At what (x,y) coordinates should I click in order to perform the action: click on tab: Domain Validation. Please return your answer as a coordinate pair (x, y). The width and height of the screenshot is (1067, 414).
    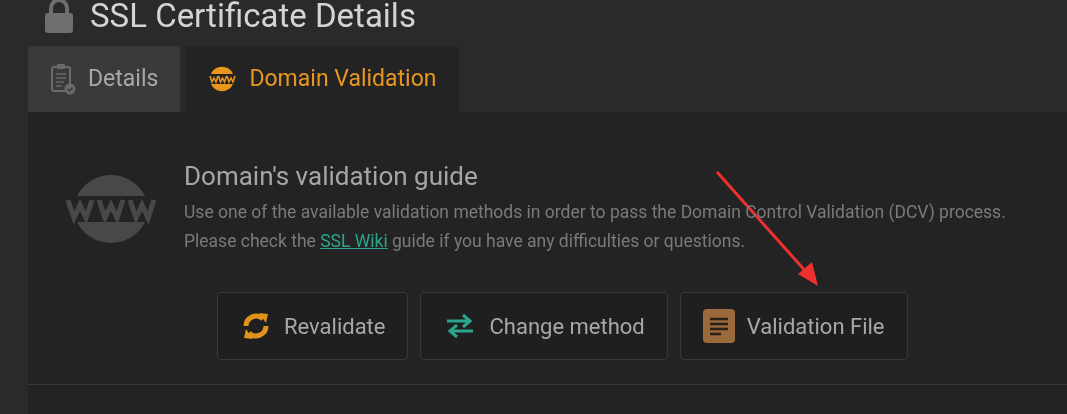
    Looking at the image, I should click on (322, 79).